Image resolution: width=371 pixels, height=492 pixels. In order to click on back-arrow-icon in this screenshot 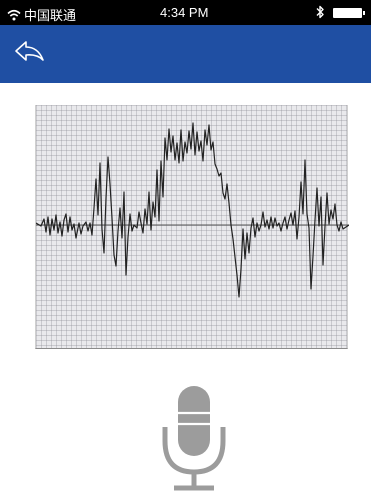, I will do `click(29, 52)`.